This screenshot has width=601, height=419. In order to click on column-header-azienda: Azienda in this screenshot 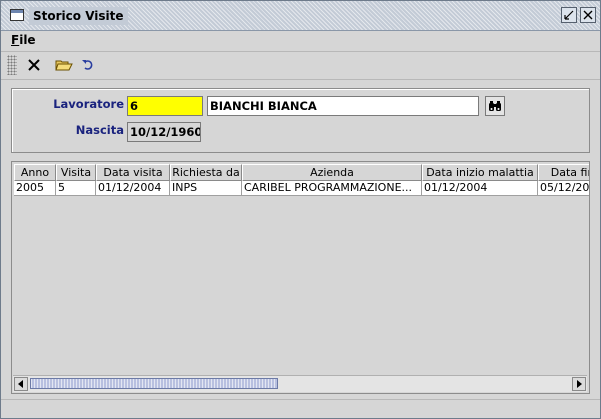, I will do `click(332, 172)`.